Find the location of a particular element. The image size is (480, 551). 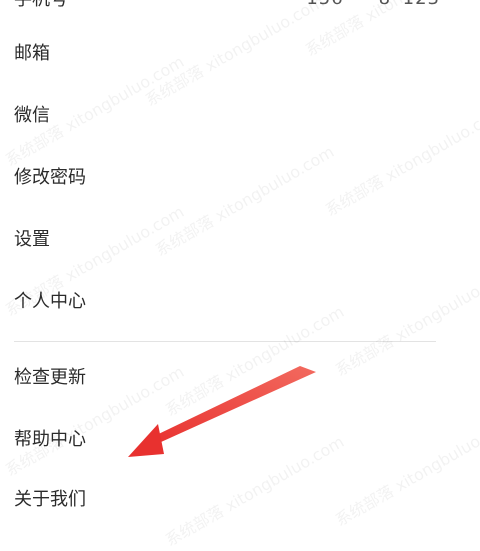

menu-divider is located at coordinates (225, 341).